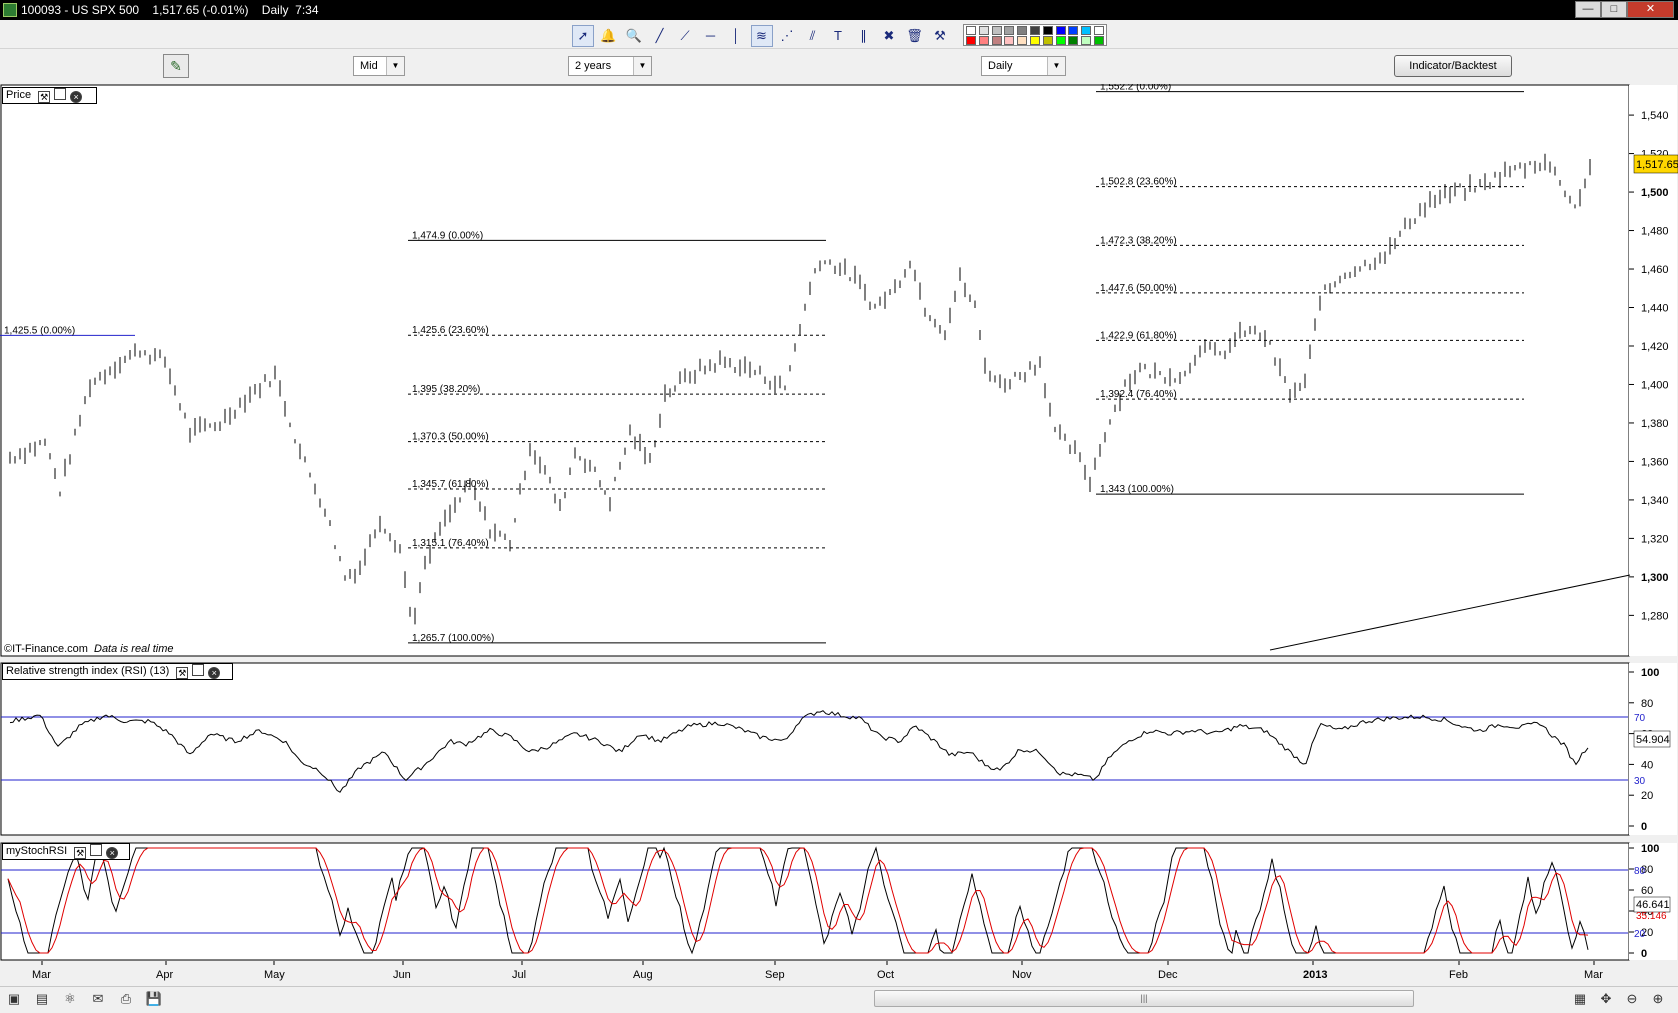 The image size is (1678, 1013). Describe the element at coordinates (1655, 347) in the screenshot. I see `price-axis-label: 1,420` at that location.